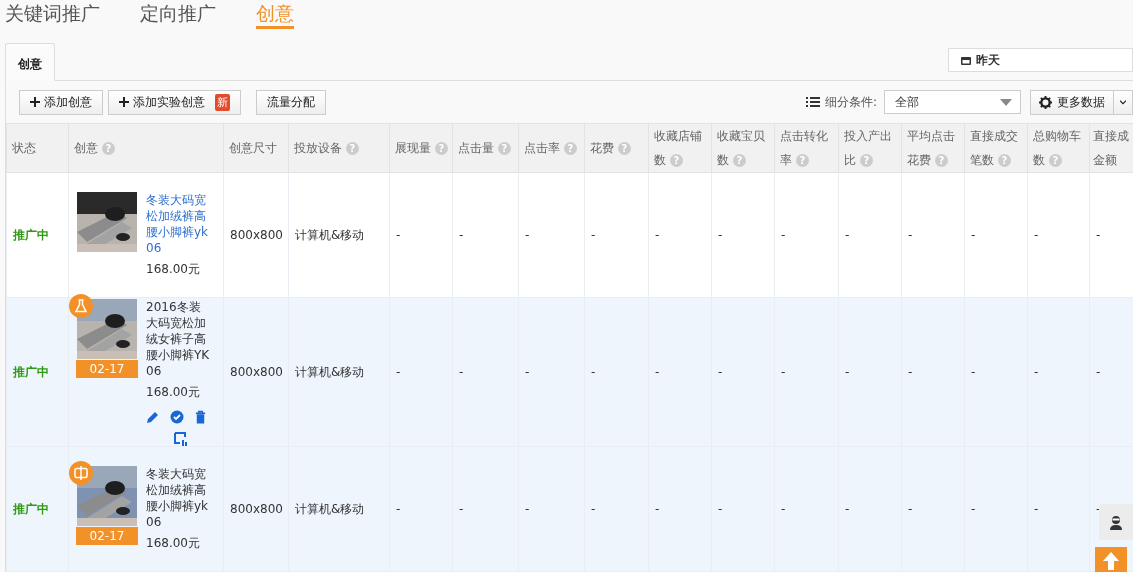  Describe the element at coordinates (178, 13) in the screenshot. I see `nav-tab: 定向推广` at that location.